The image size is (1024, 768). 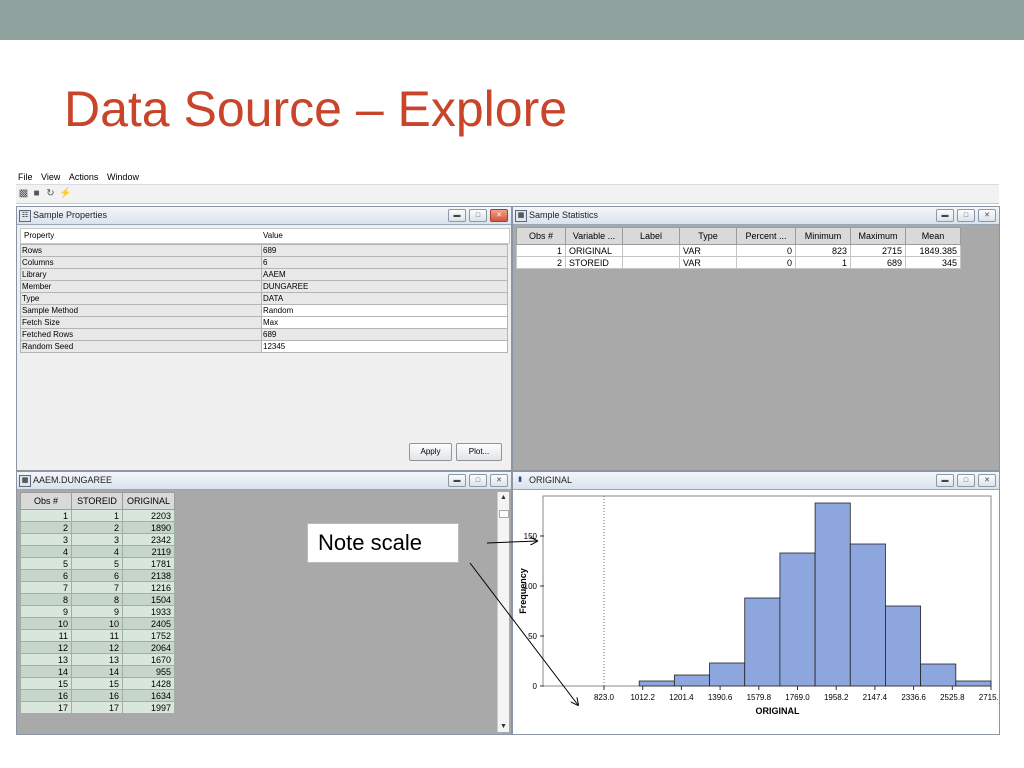 What do you see at coordinates (148, 587) in the screenshot?
I see `table-cell: 1216` at bounding box center [148, 587].